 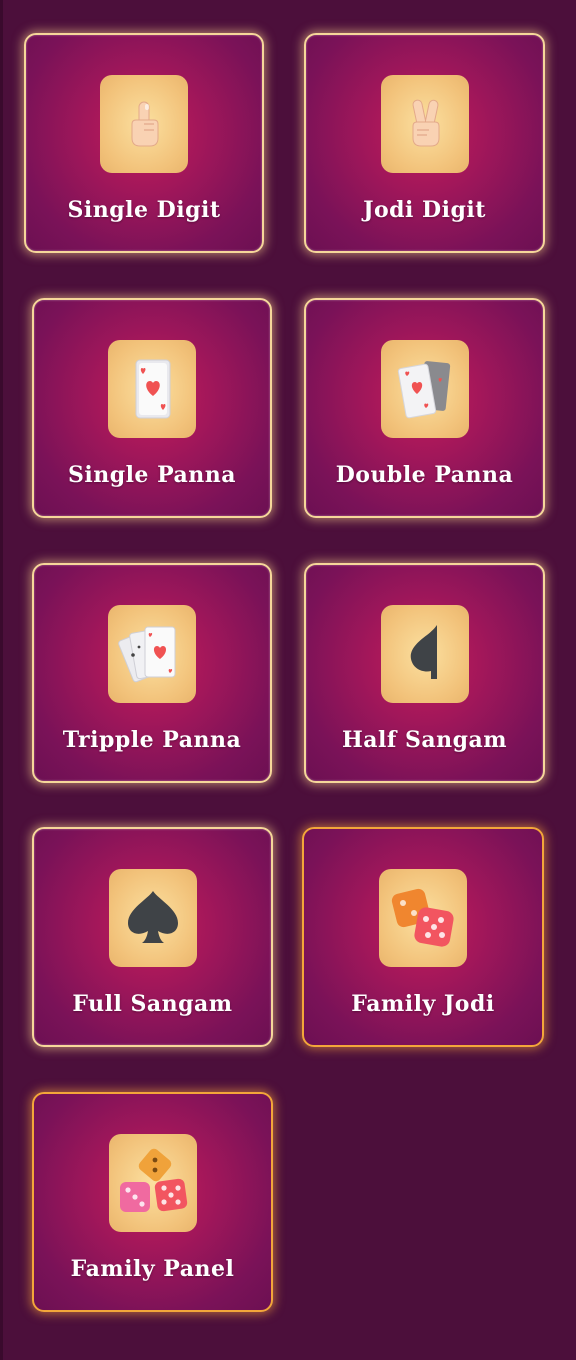 What do you see at coordinates (152, 475) in the screenshot?
I see `game-label: Single Panna` at bounding box center [152, 475].